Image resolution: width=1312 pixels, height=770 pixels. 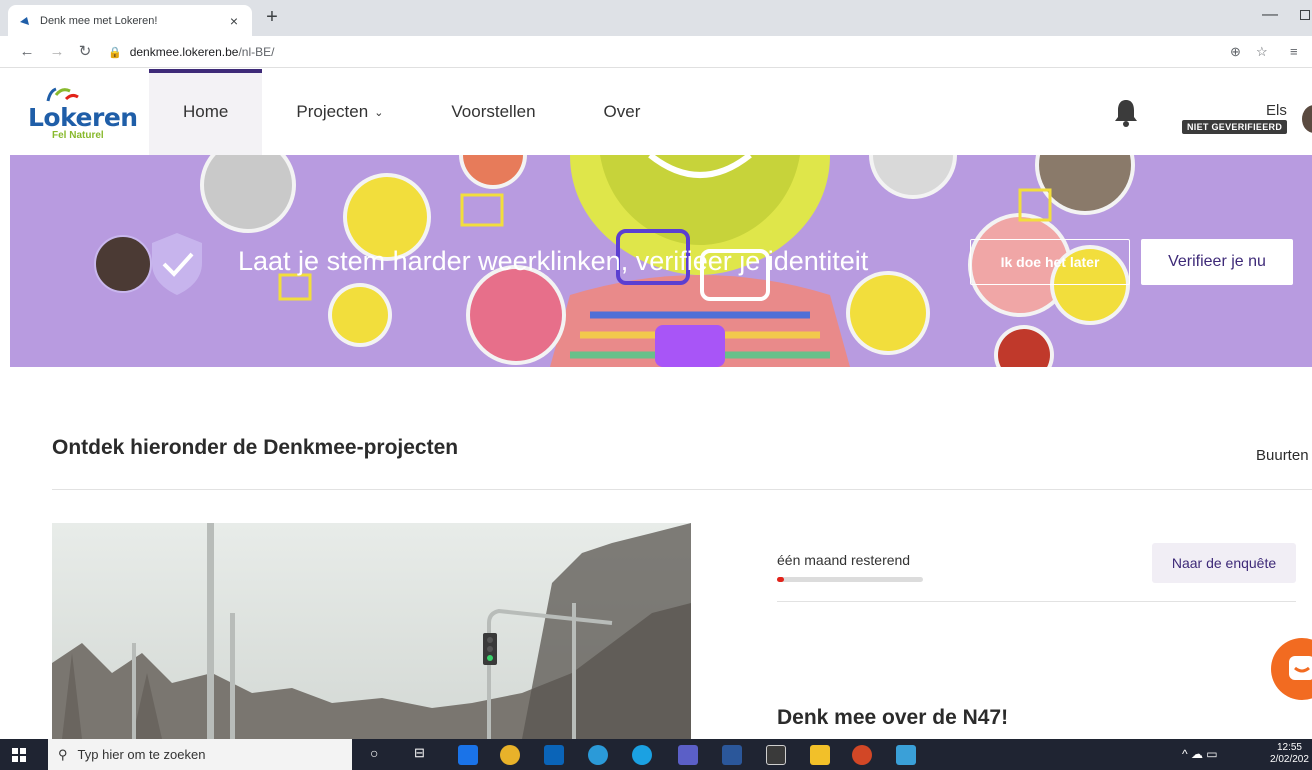 I want to click on bookmark-star-icon: ☆, so click(x=1262, y=52).